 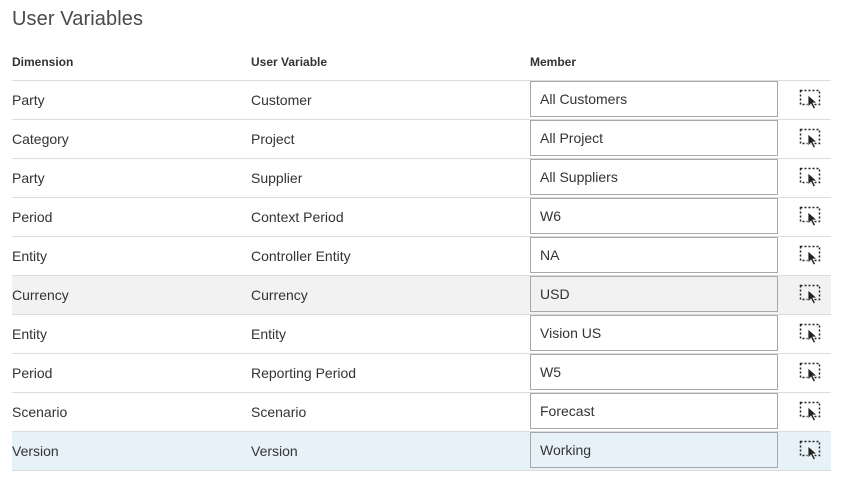 What do you see at coordinates (40, 412) in the screenshot?
I see `dimension-cell: Scenario` at bounding box center [40, 412].